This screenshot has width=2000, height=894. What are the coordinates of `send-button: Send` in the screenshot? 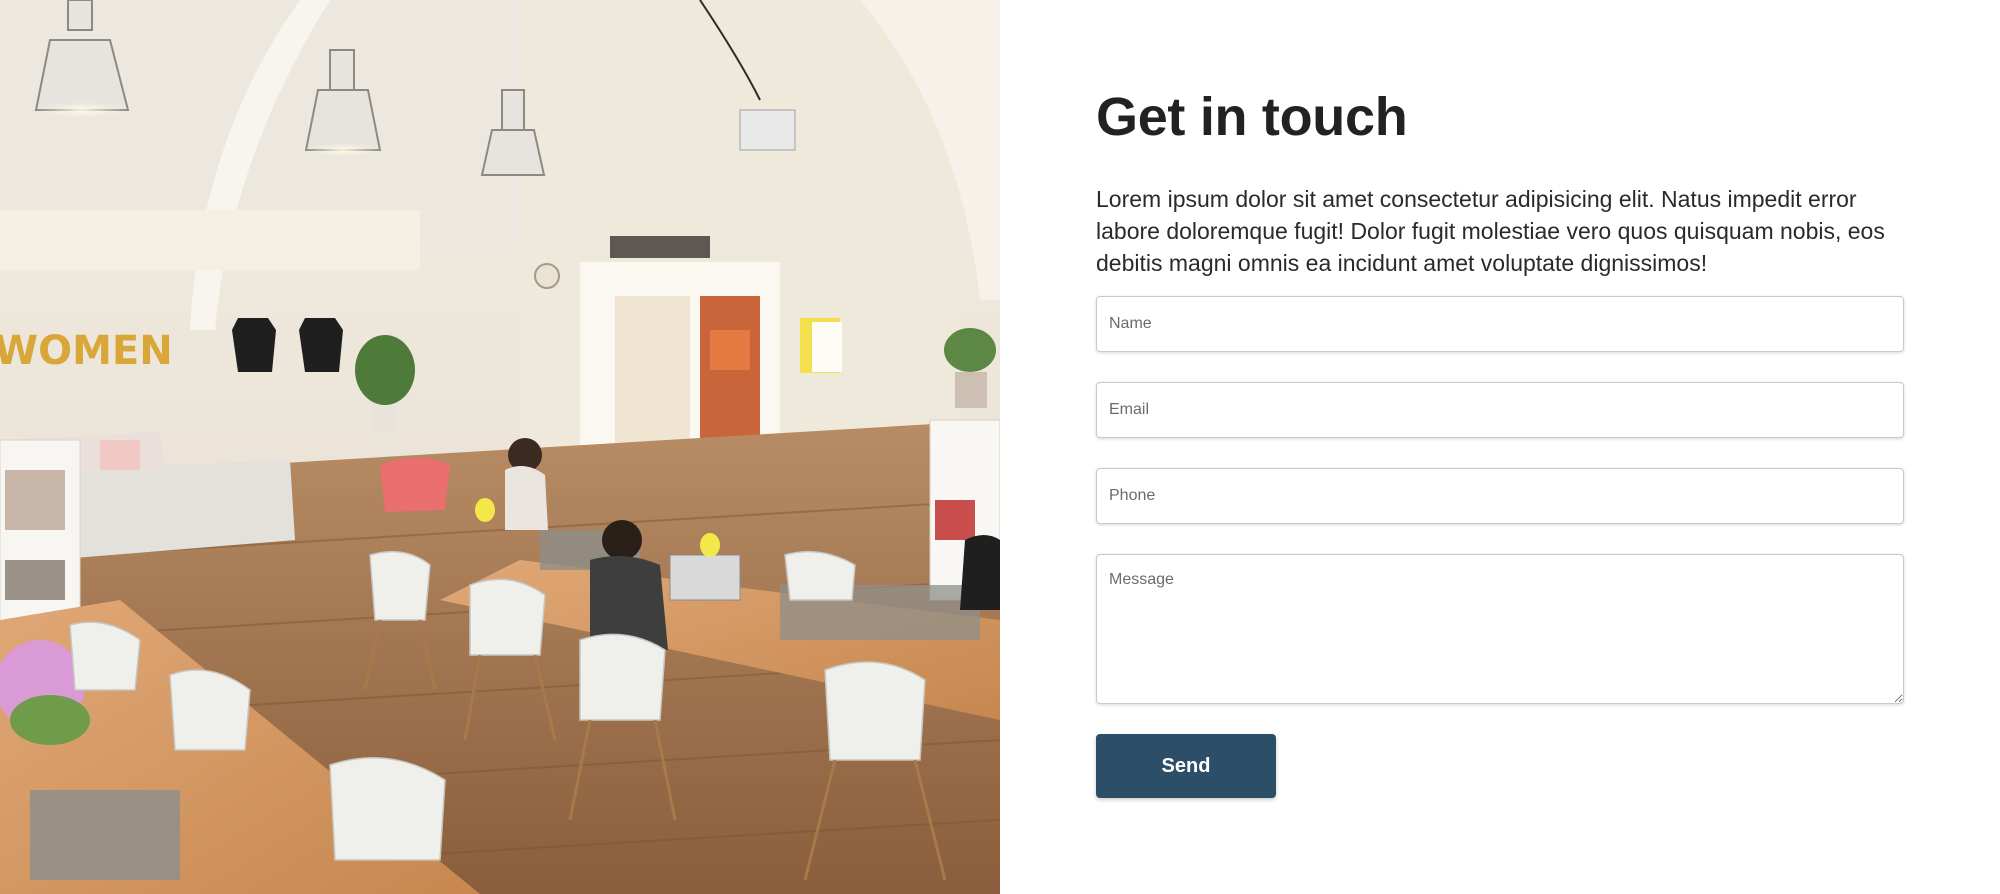 It's located at (1186, 766).